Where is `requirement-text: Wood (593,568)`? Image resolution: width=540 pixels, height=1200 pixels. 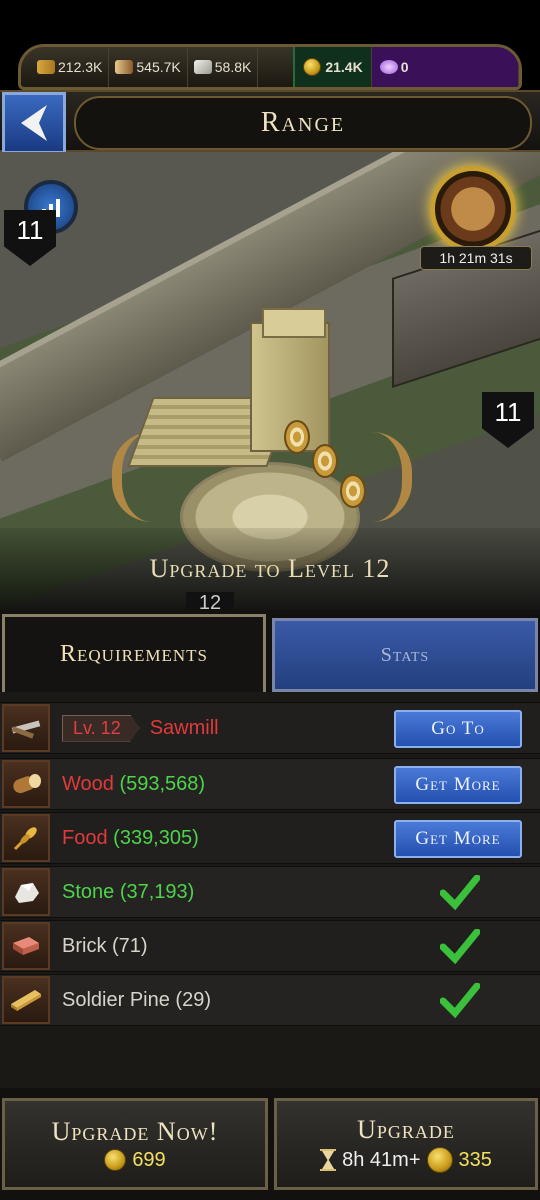 requirement-text: Wood (593,568) is located at coordinates (133, 784).